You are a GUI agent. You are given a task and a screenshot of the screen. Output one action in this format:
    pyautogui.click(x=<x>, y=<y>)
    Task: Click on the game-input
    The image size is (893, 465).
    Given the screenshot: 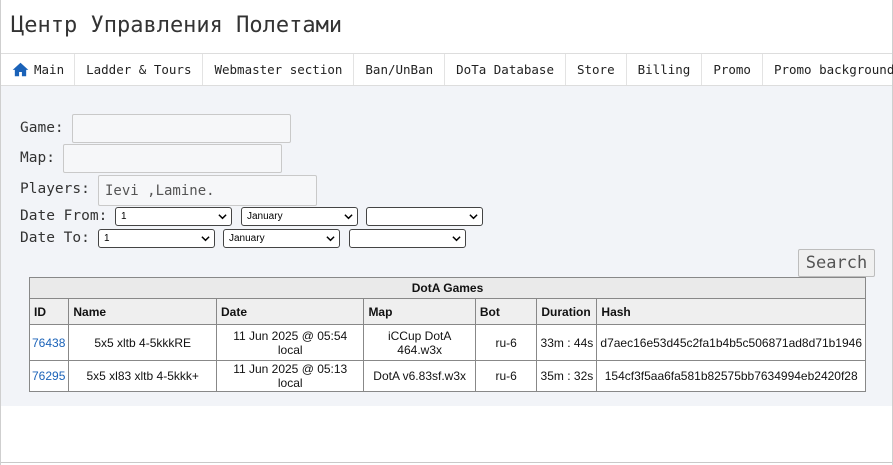 What is the action you would take?
    pyautogui.click(x=181, y=128)
    